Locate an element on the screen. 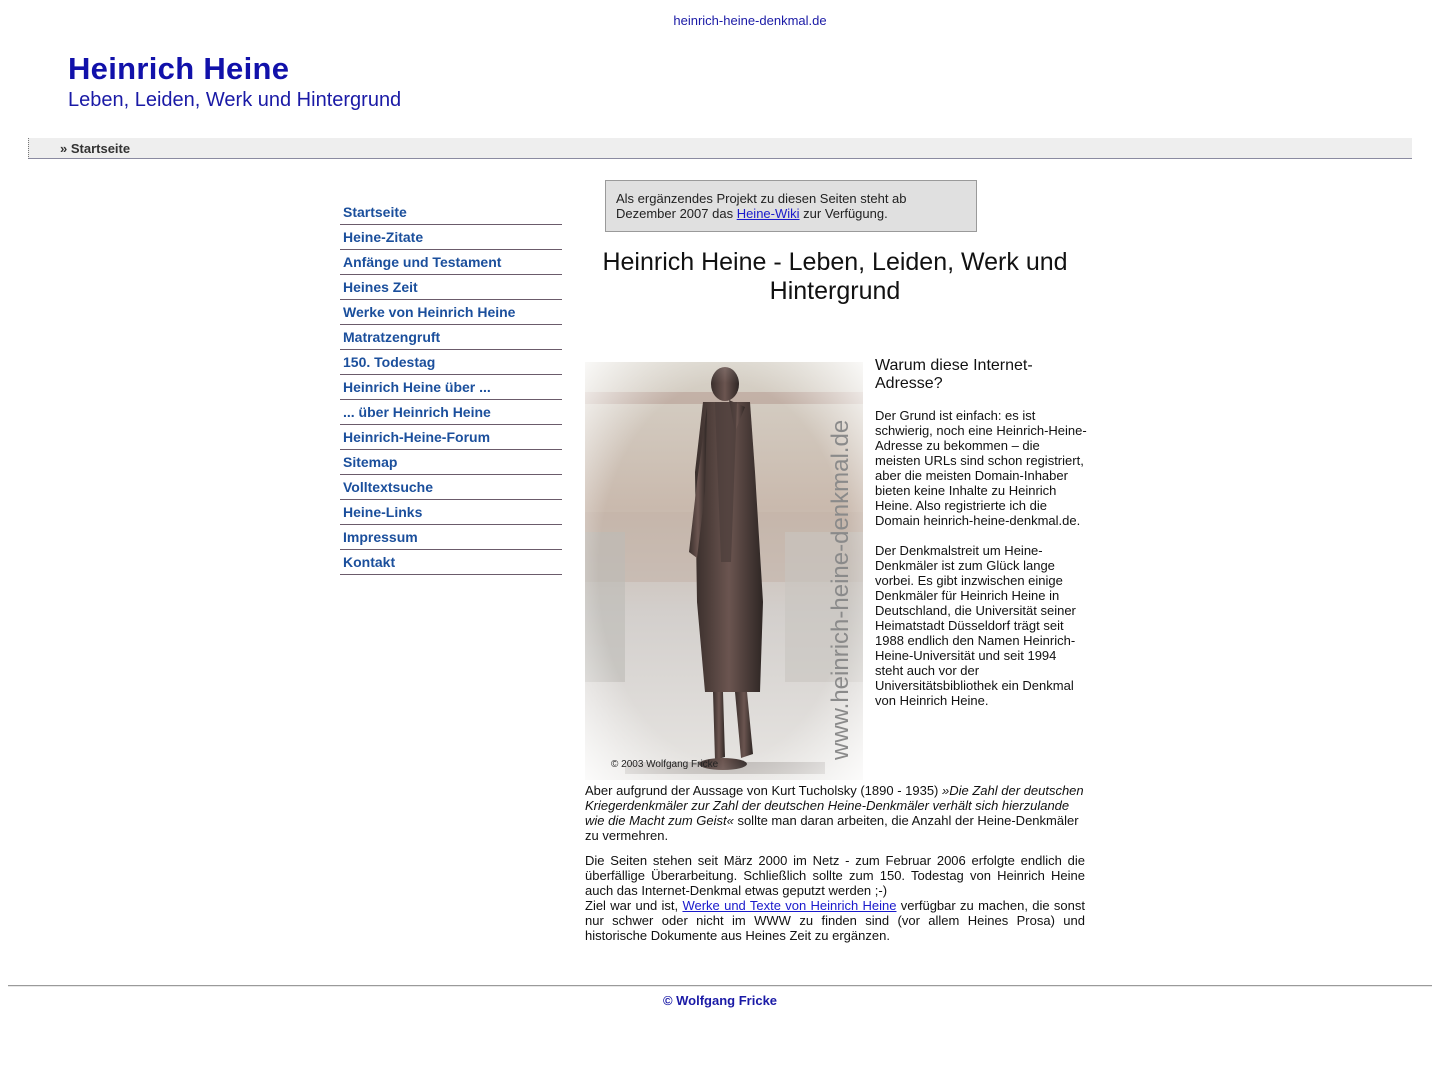  nav-item-label: Heinrich-Heine-Forum is located at coordinates (417, 437).